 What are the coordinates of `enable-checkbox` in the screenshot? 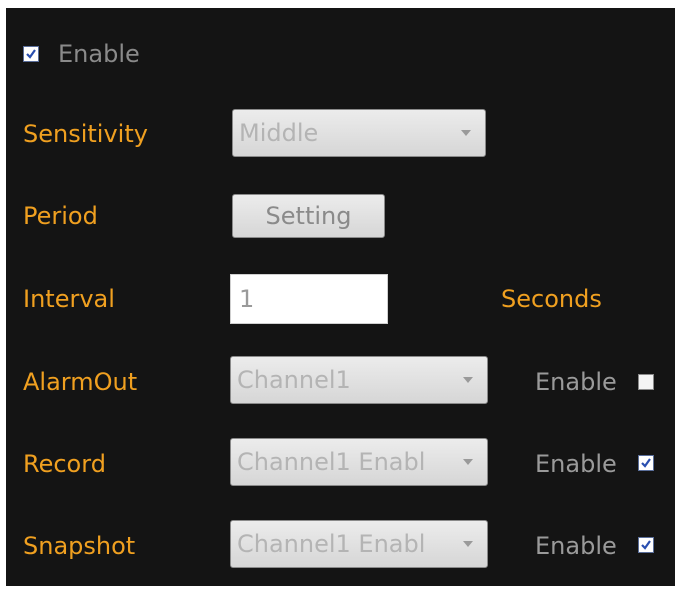 It's located at (31, 54).